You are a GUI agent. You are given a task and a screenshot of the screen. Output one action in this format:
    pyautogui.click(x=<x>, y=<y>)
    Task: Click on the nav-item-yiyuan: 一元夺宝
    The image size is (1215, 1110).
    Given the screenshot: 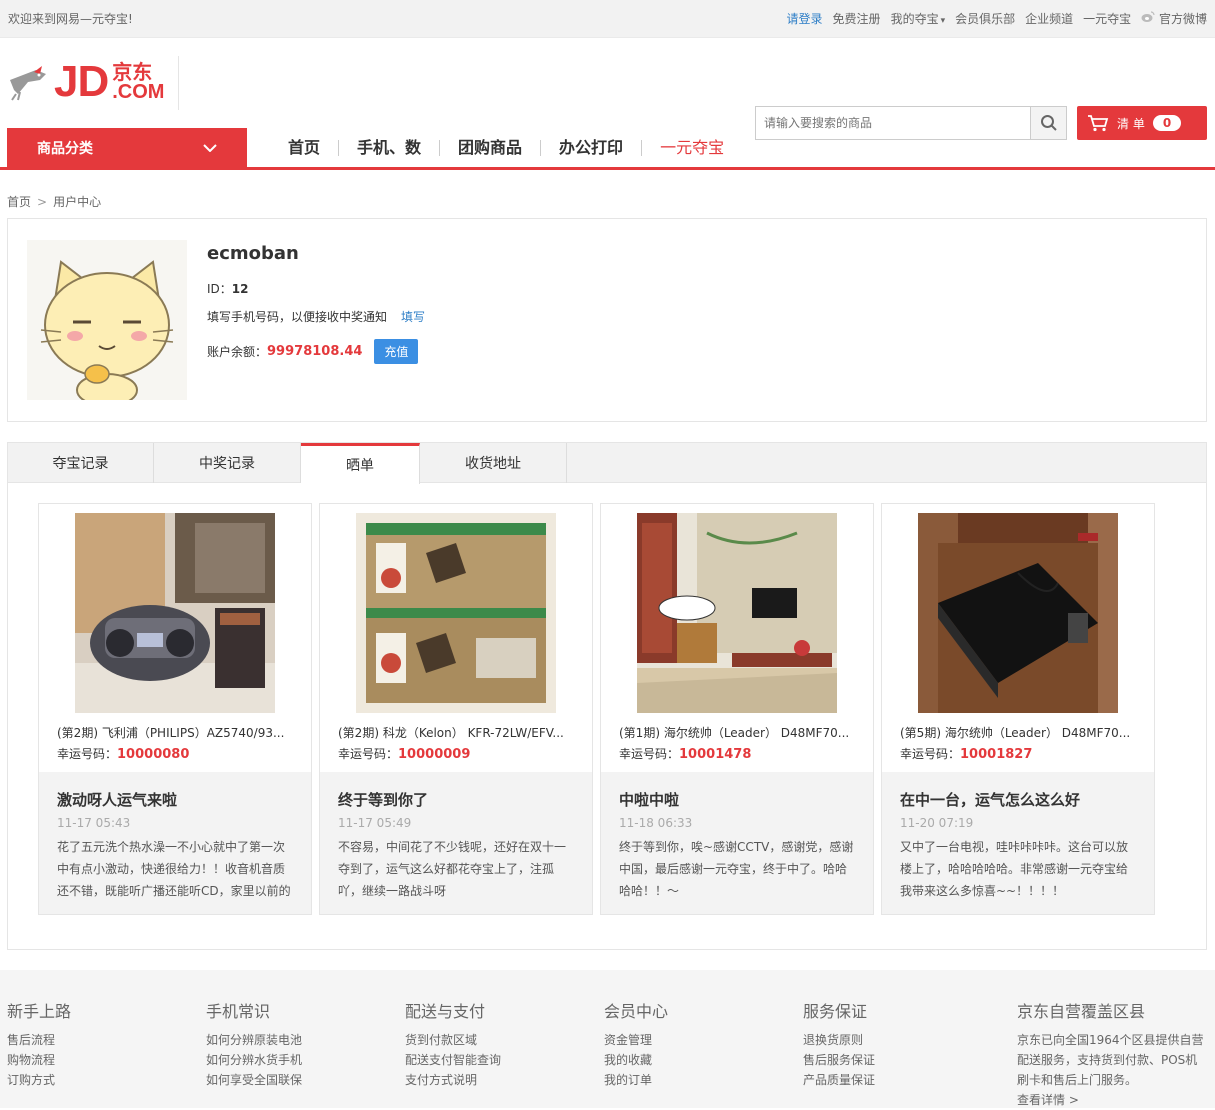 What is the action you would take?
    pyautogui.click(x=692, y=148)
    